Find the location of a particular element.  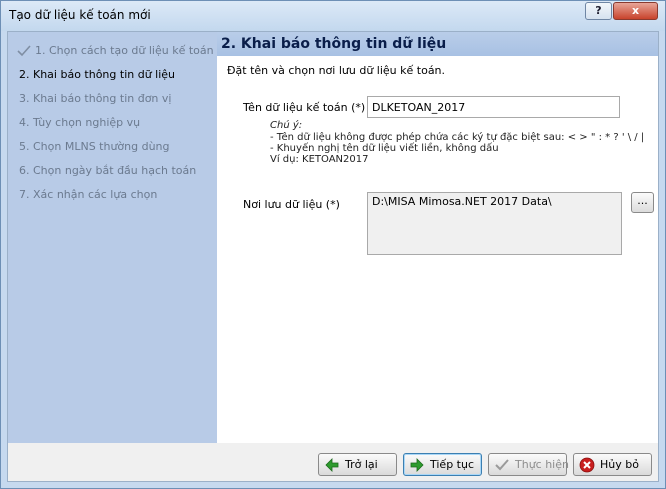

title-bar: Tạo dữ liệu kế toán mới ? x is located at coordinates (333, 16).